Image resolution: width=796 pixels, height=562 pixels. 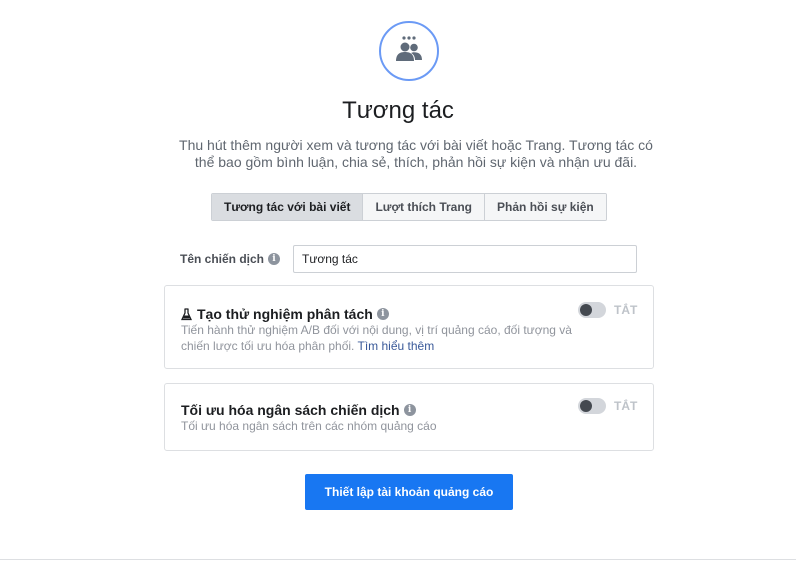 I want to click on campaign-name-row: Tên chiến dịch i, so click(x=408, y=259).